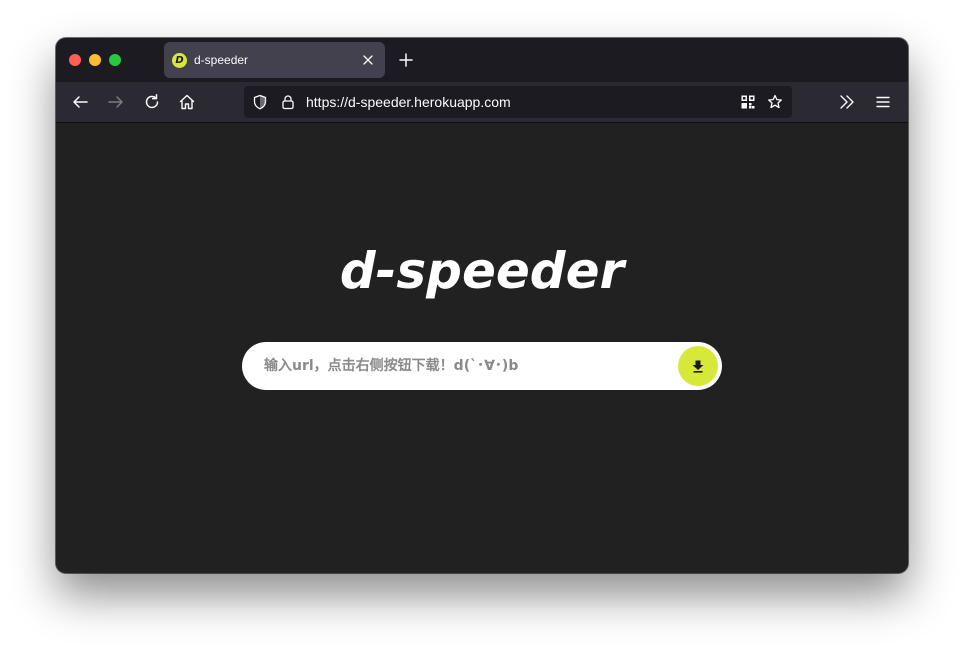 The image size is (964, 647). I want to click on qr-code-icon, so click(748, 102).